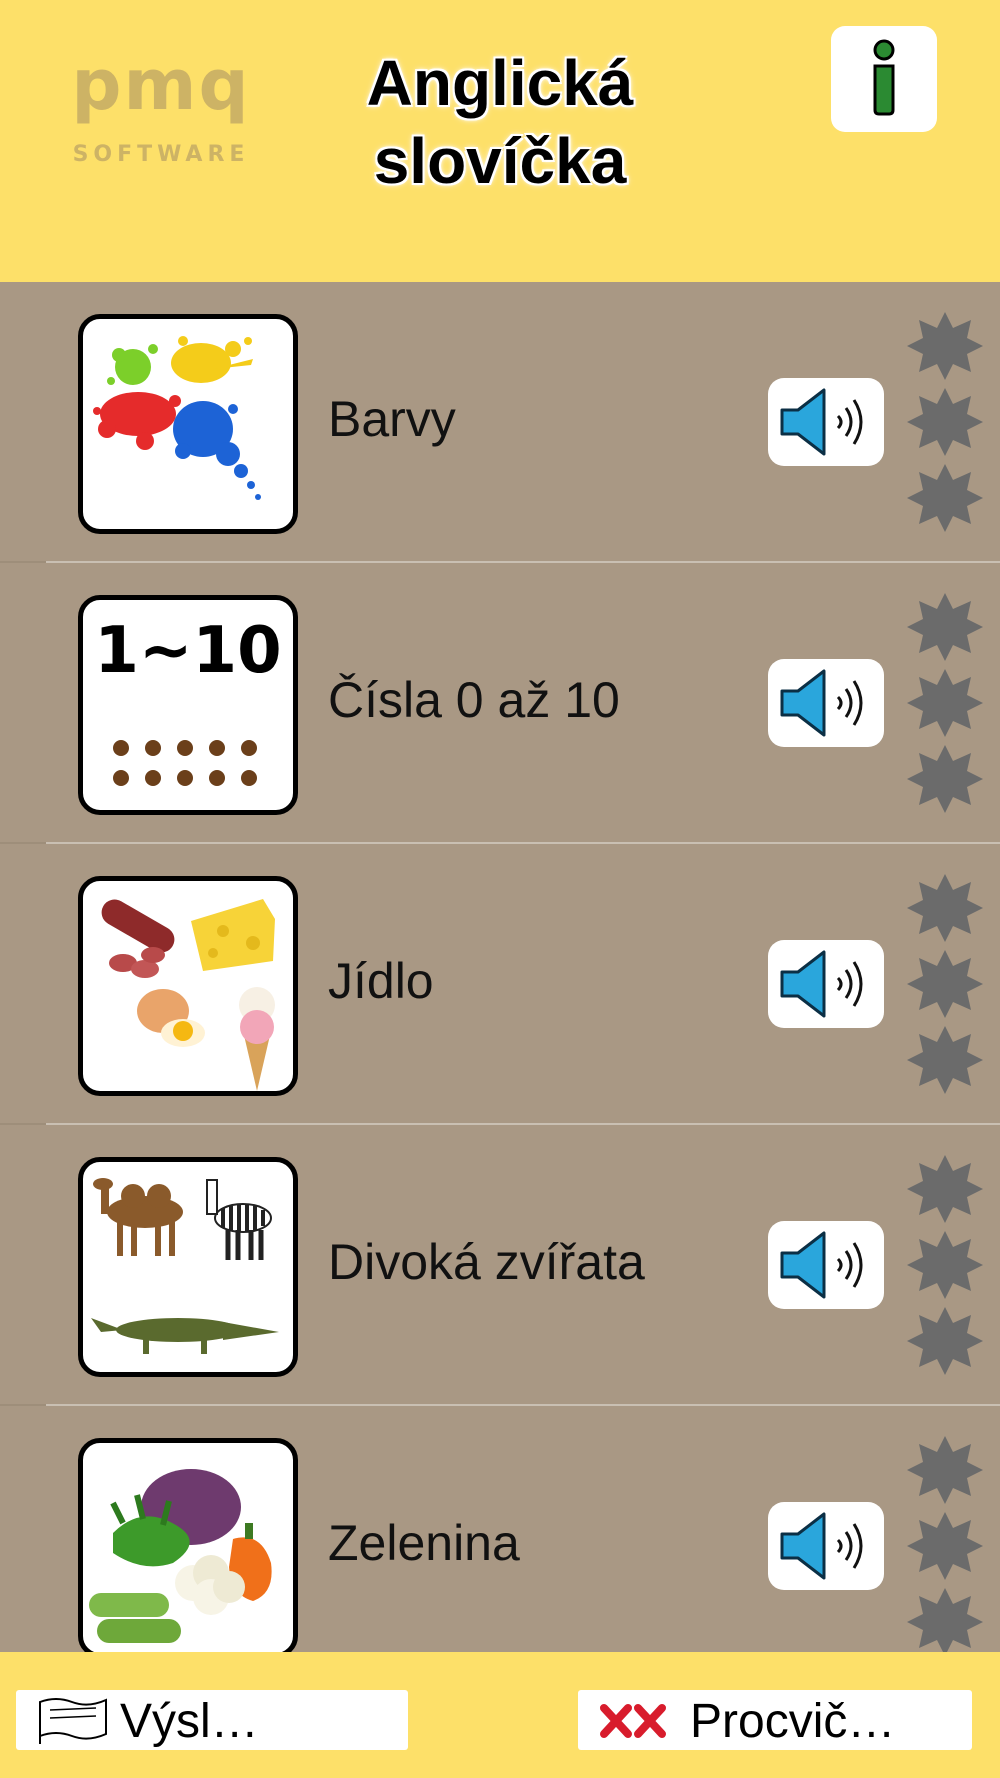 This screenshot has height=1778, width=1000. I want to click on paint-splash-image, so click(188, 424).